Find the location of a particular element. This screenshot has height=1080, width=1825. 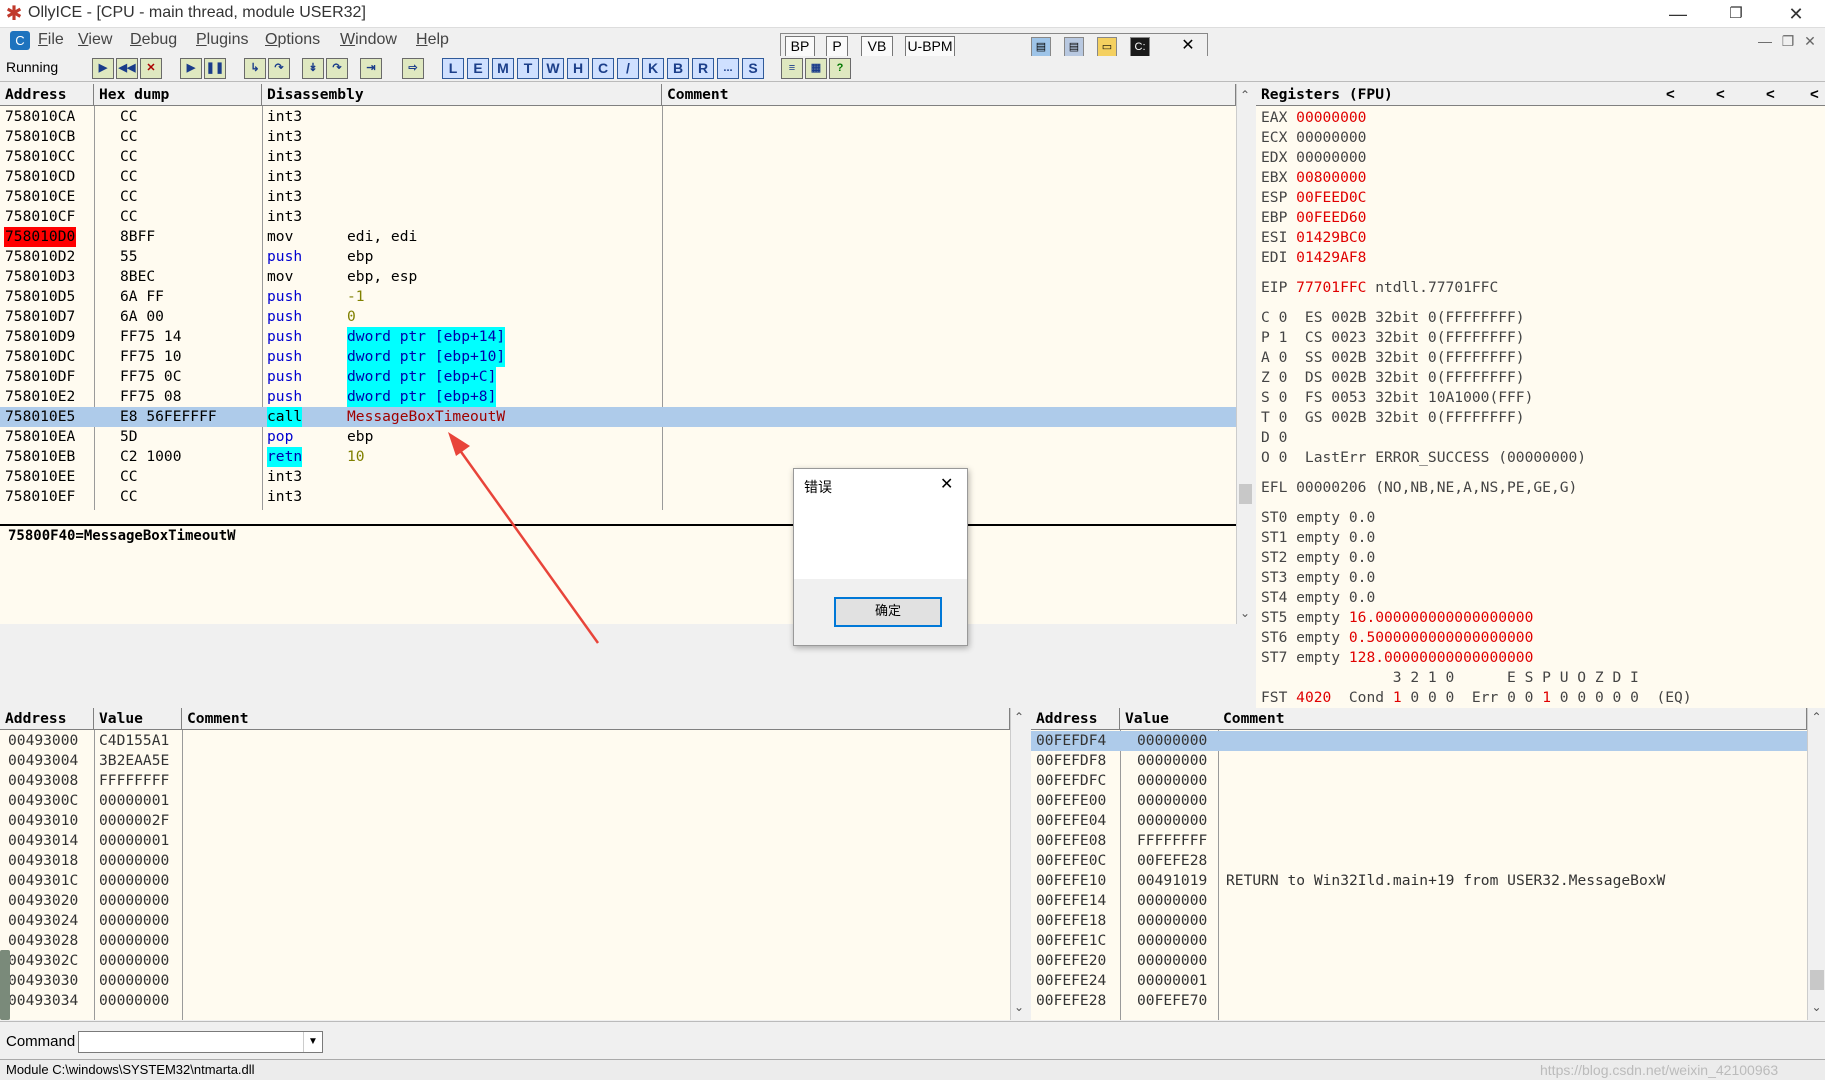

mdi-minimize-icon: — is located at coordinates (1765, 41).